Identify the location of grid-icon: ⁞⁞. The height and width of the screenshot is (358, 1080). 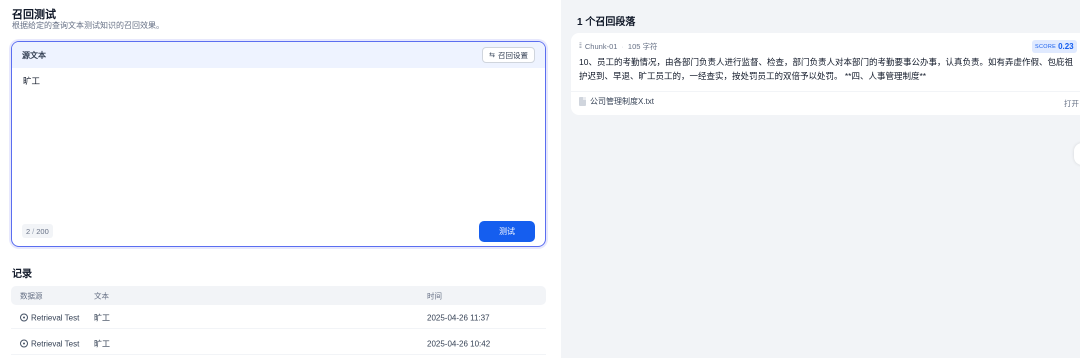
(580, 46).